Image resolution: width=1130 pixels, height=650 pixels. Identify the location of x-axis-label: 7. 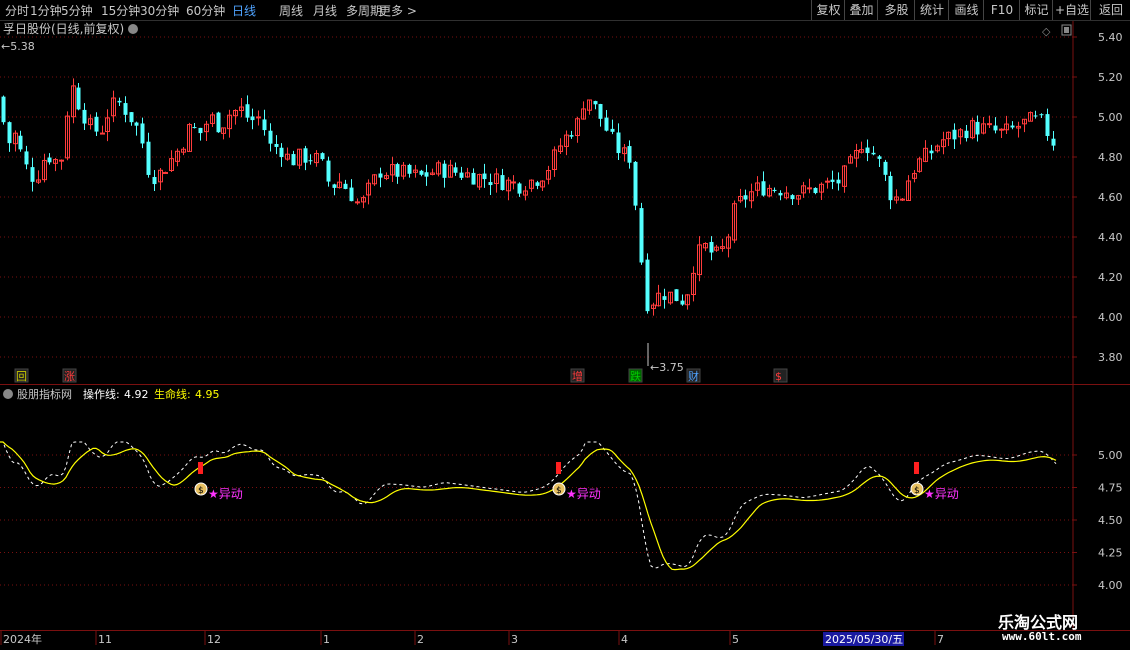
(940, 639).